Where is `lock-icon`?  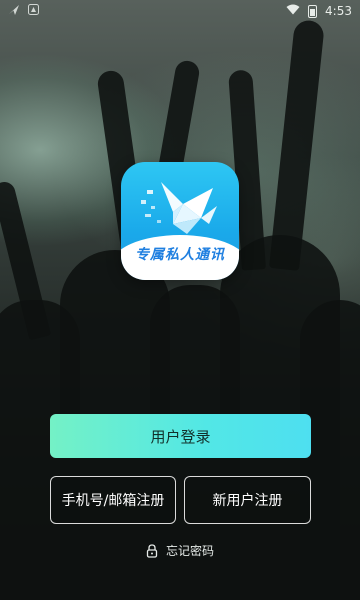
lock-icon is located at coordinates (152, 550).